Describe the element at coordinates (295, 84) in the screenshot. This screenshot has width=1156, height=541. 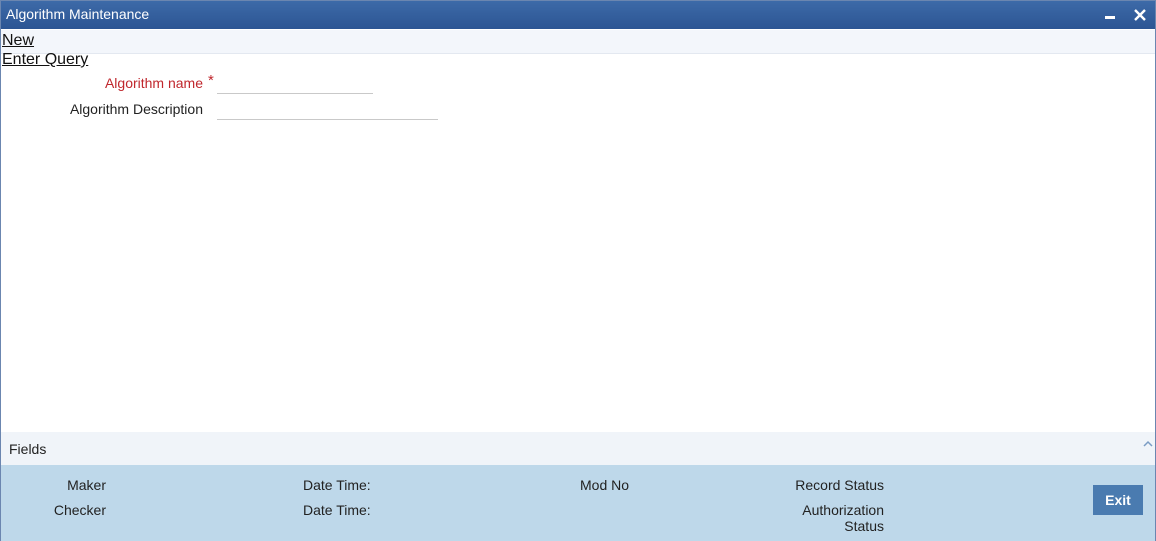
I see `algorithm-name-input` at that location.